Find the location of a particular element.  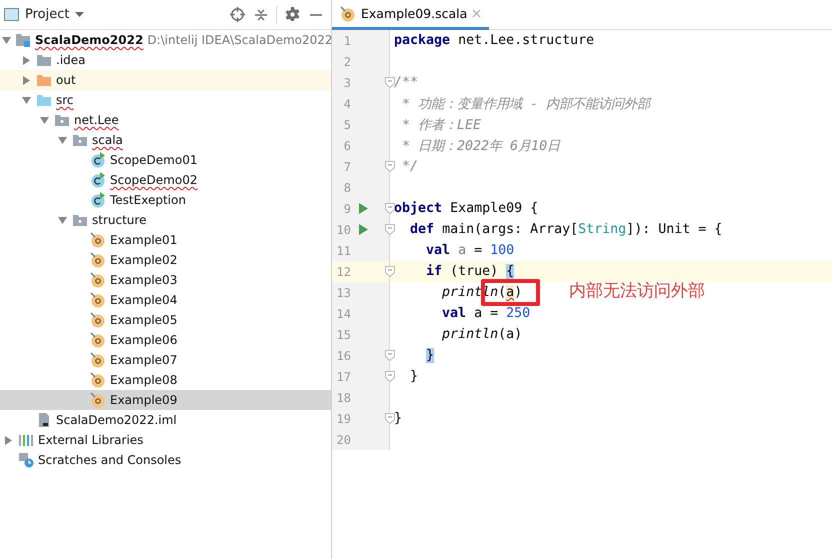

line-number: 8 is located at coordinates (346, 187).